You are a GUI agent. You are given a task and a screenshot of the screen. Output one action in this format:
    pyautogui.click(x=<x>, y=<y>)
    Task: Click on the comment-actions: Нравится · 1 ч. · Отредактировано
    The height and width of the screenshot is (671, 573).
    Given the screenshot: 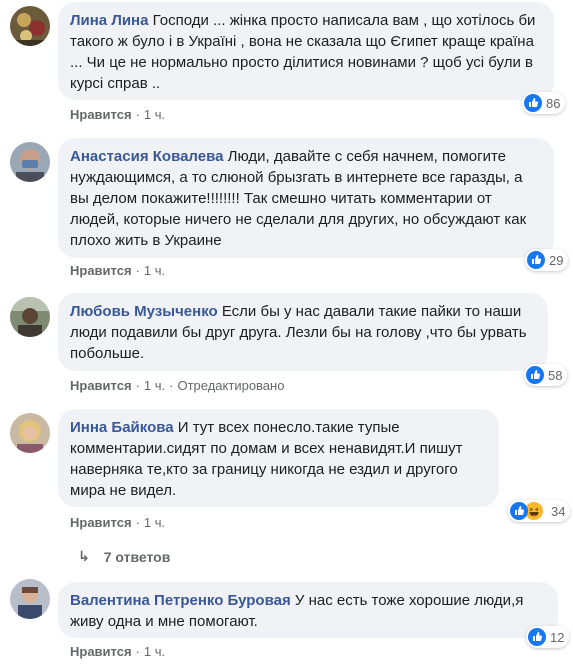 What is the action you would take?
    pyautogui.click(x=177, y=385)
    